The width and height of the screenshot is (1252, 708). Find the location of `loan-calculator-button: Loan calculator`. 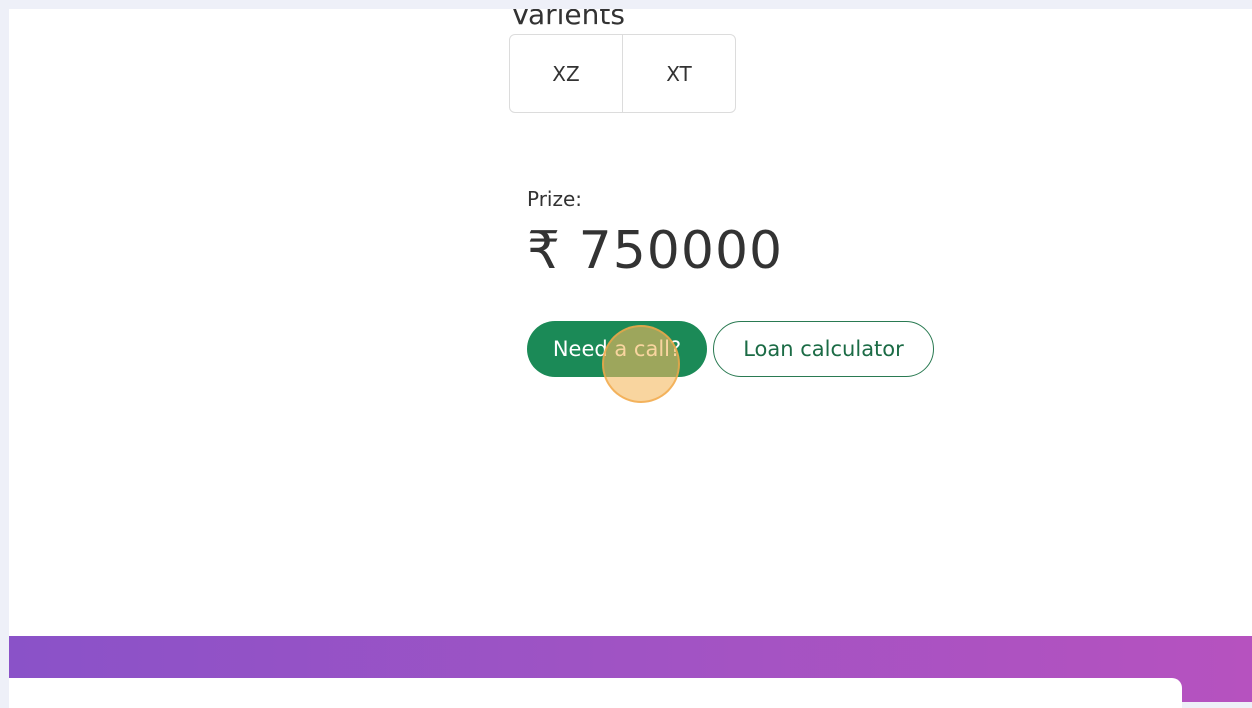

loan-calculator-button: Loan calculator is located at coordinates (823, 349).